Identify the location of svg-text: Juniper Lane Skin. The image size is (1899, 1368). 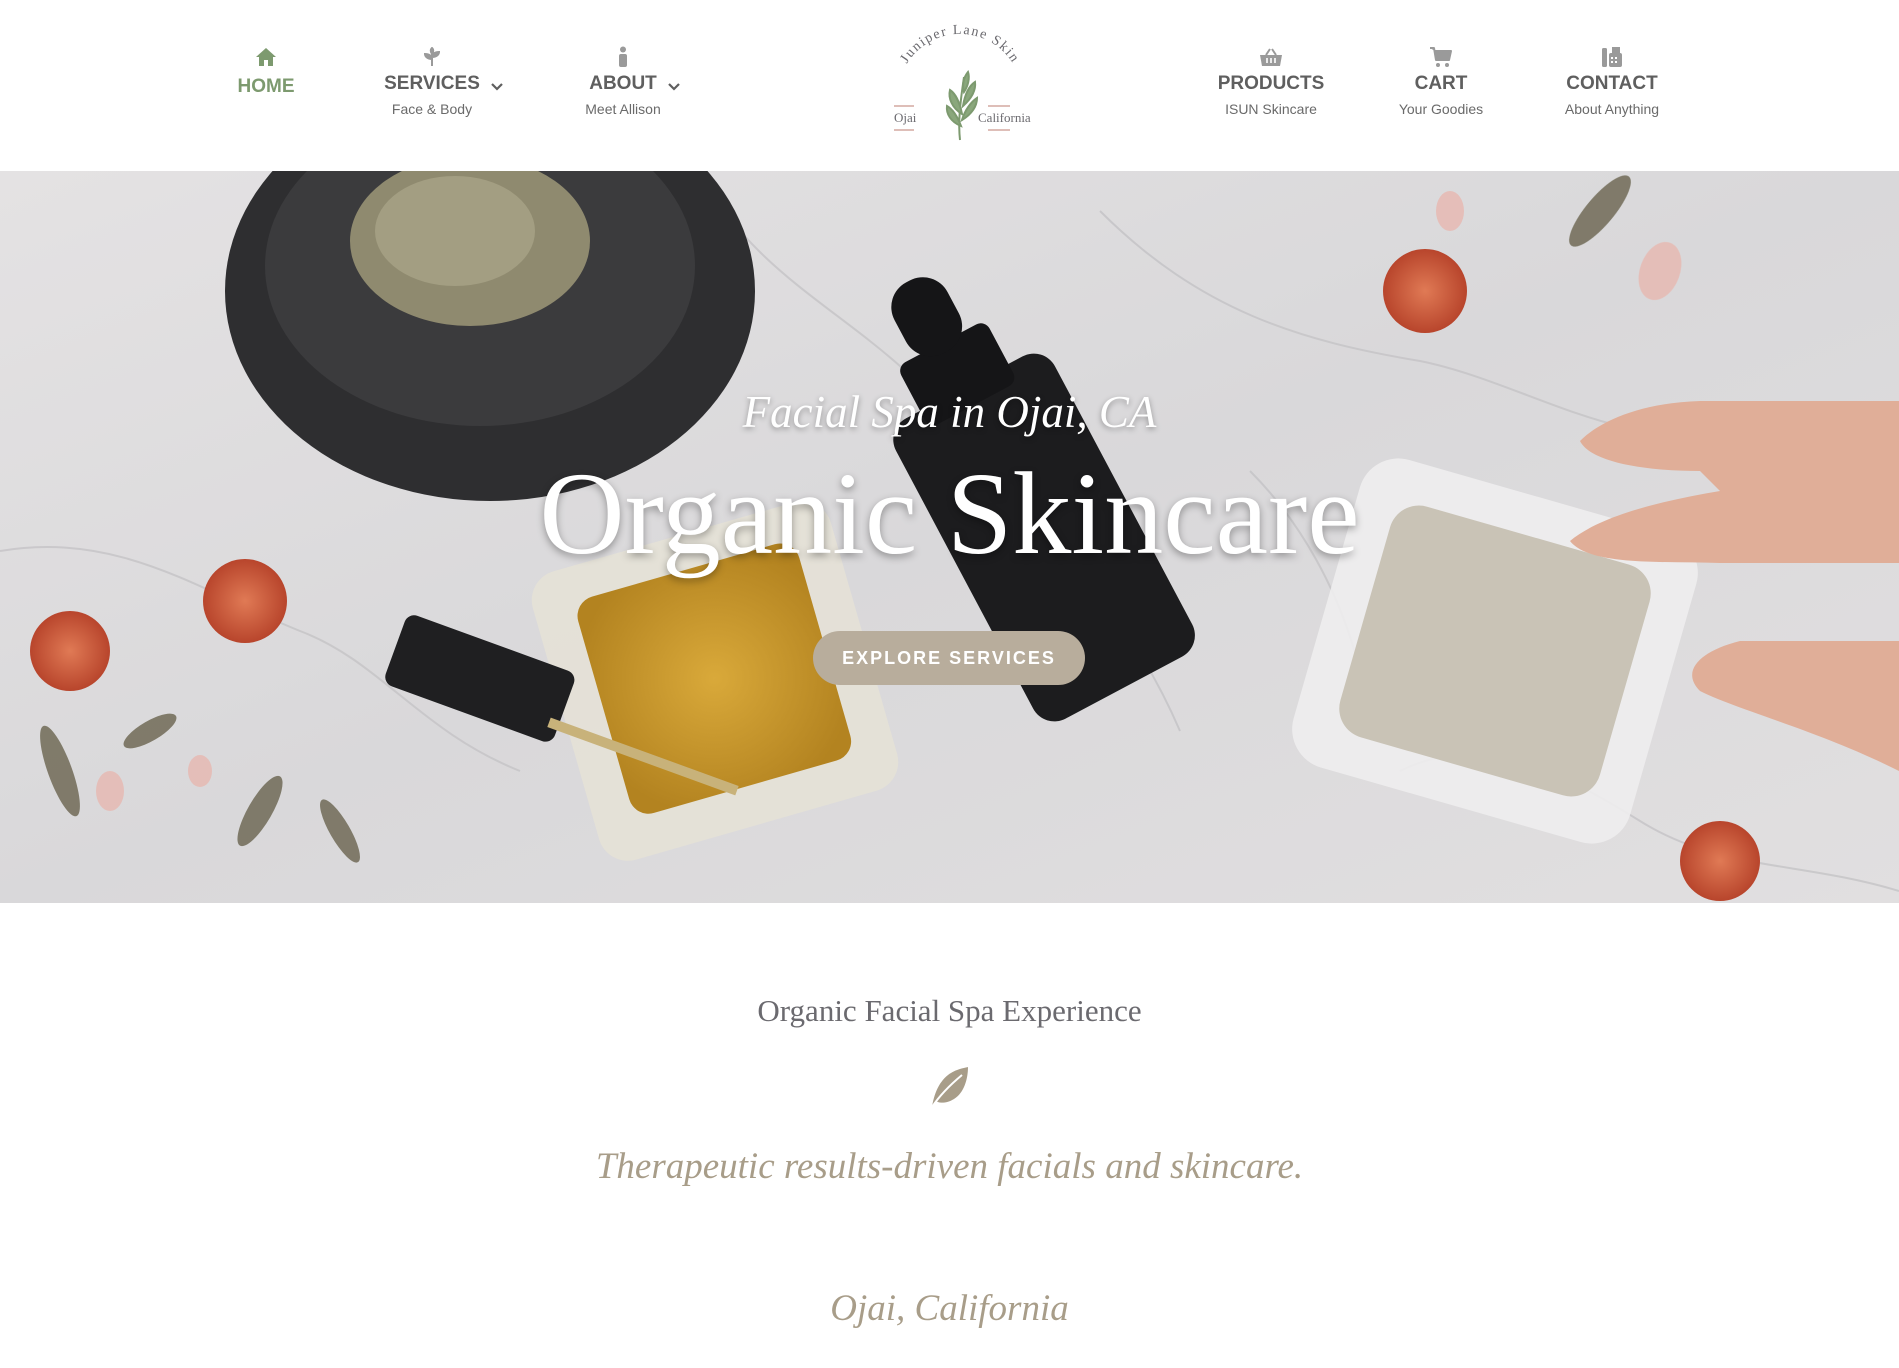
(960, 44).